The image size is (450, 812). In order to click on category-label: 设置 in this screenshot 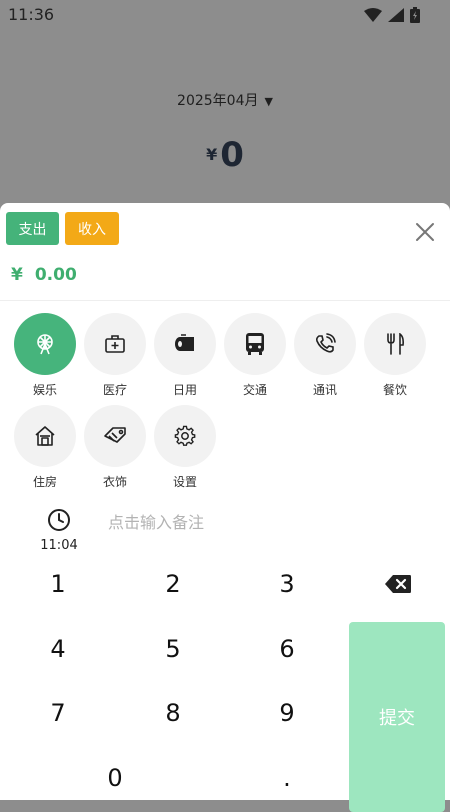, I will do `click(184, 482)`.